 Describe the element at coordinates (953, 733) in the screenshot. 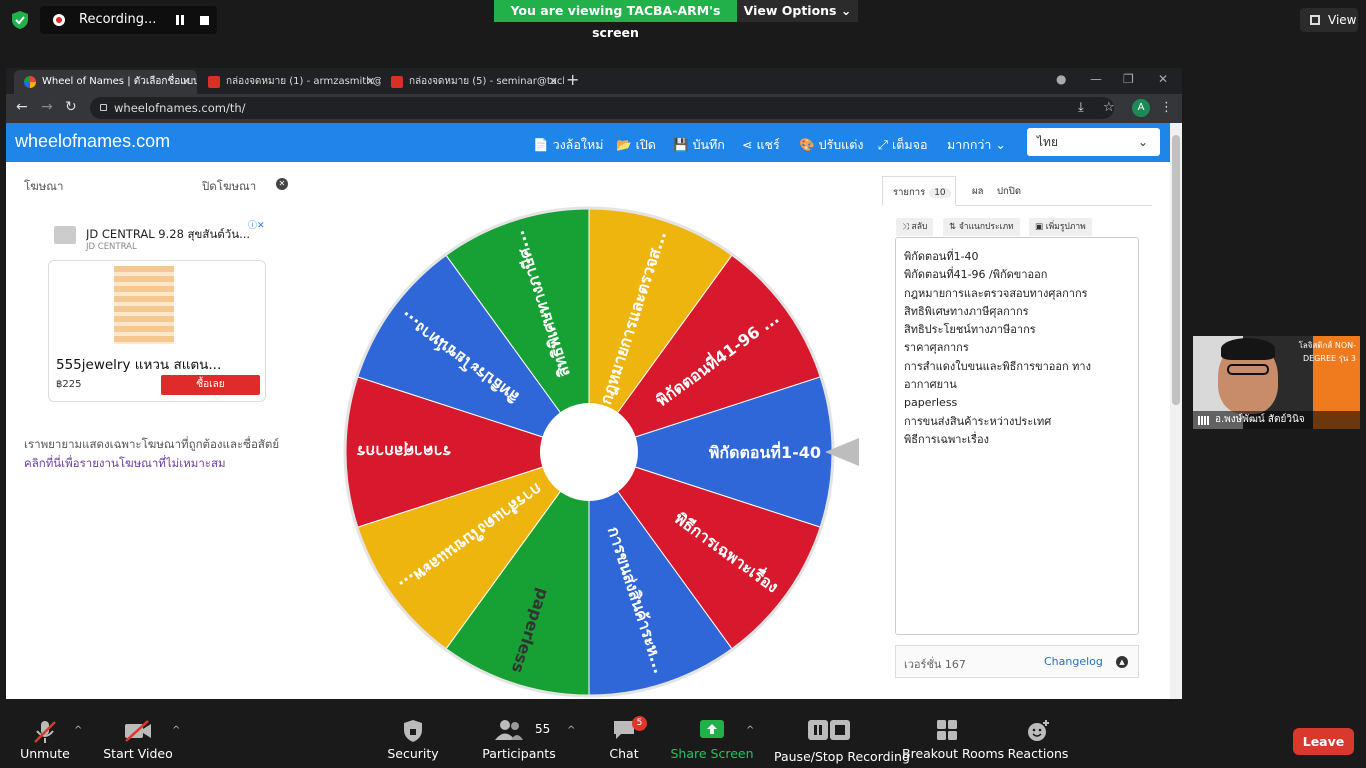

I see `breakout-rooms-button: Breakout Rooms` at that location.